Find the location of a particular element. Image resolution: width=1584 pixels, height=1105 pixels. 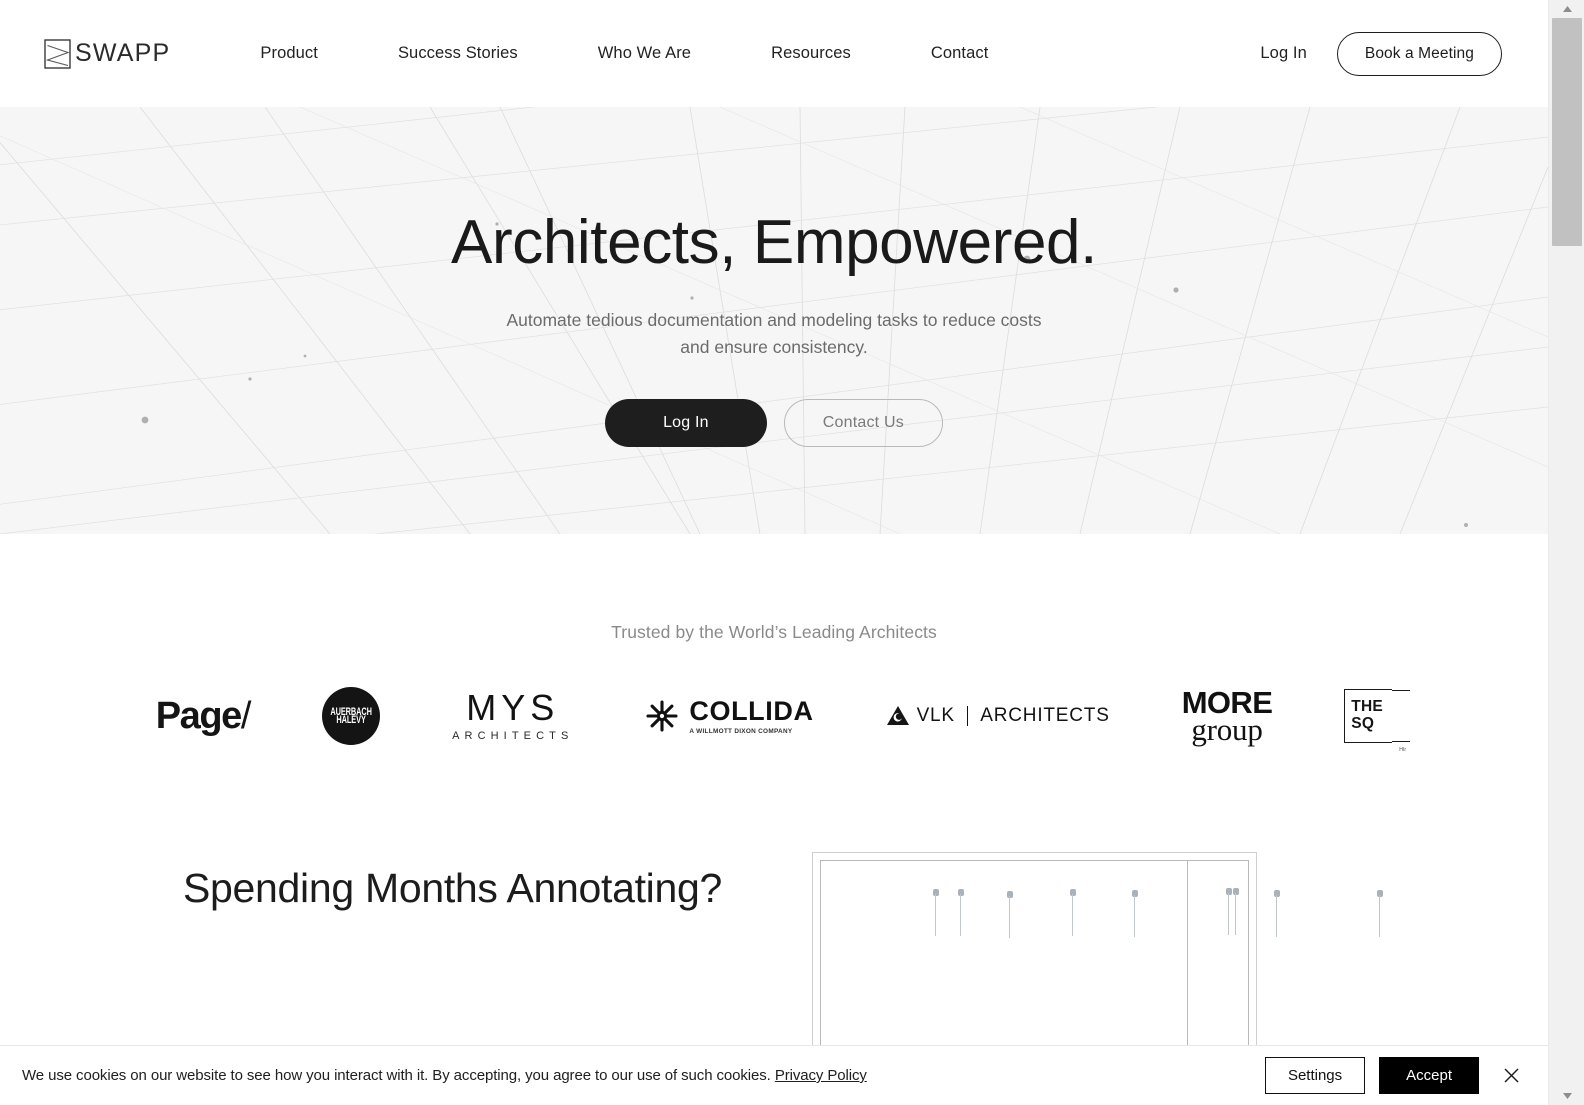

client-logo-the-sq: THE SQ Hlr is located at coordinates (1377, 719).